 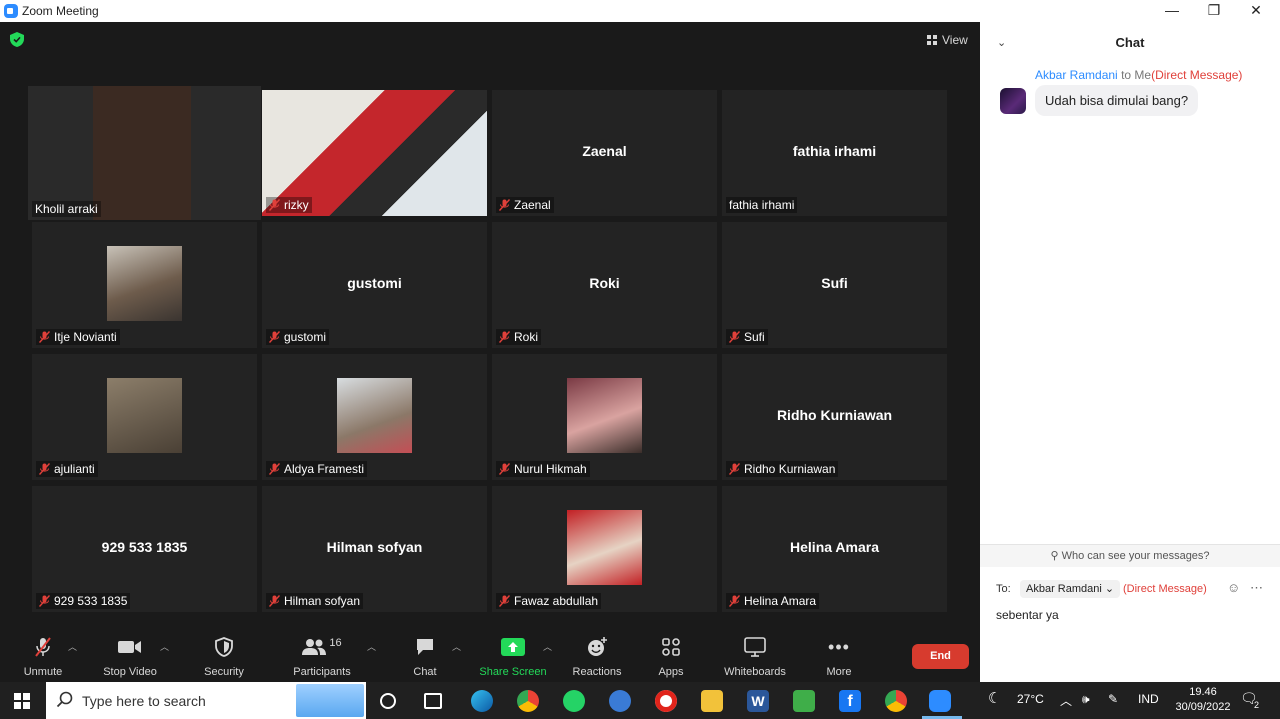 I want to click on participants-button: 16 Participants, so click(x=322, y=657).